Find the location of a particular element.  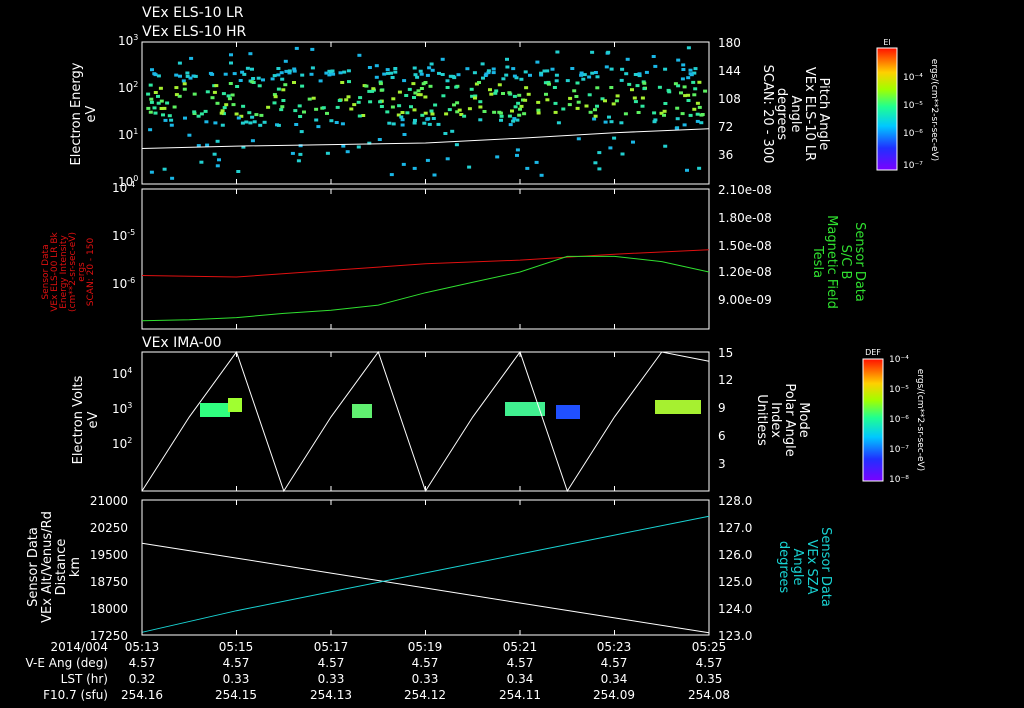

tick-label: 108 is located at coordinates (729, 99).